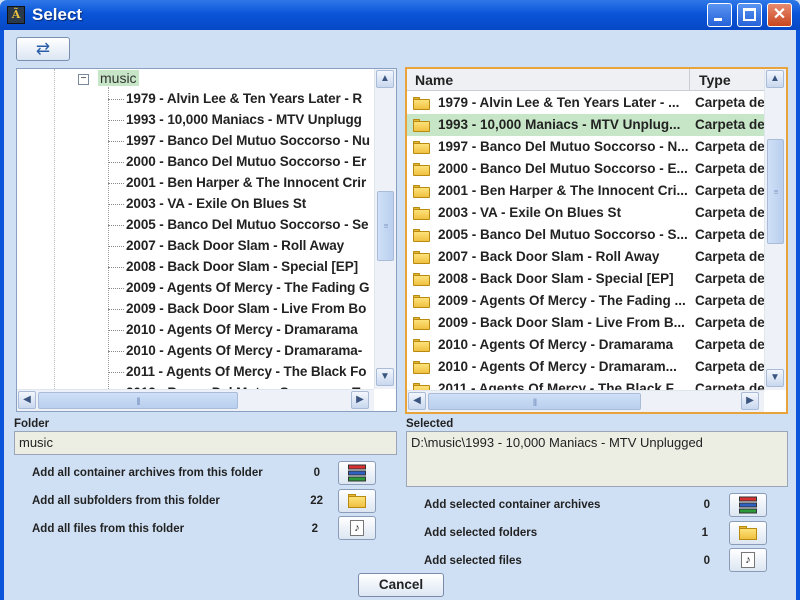 The image size is (800, 600). I want to click on collapse-toggle-icon: −, so click(83, 79).